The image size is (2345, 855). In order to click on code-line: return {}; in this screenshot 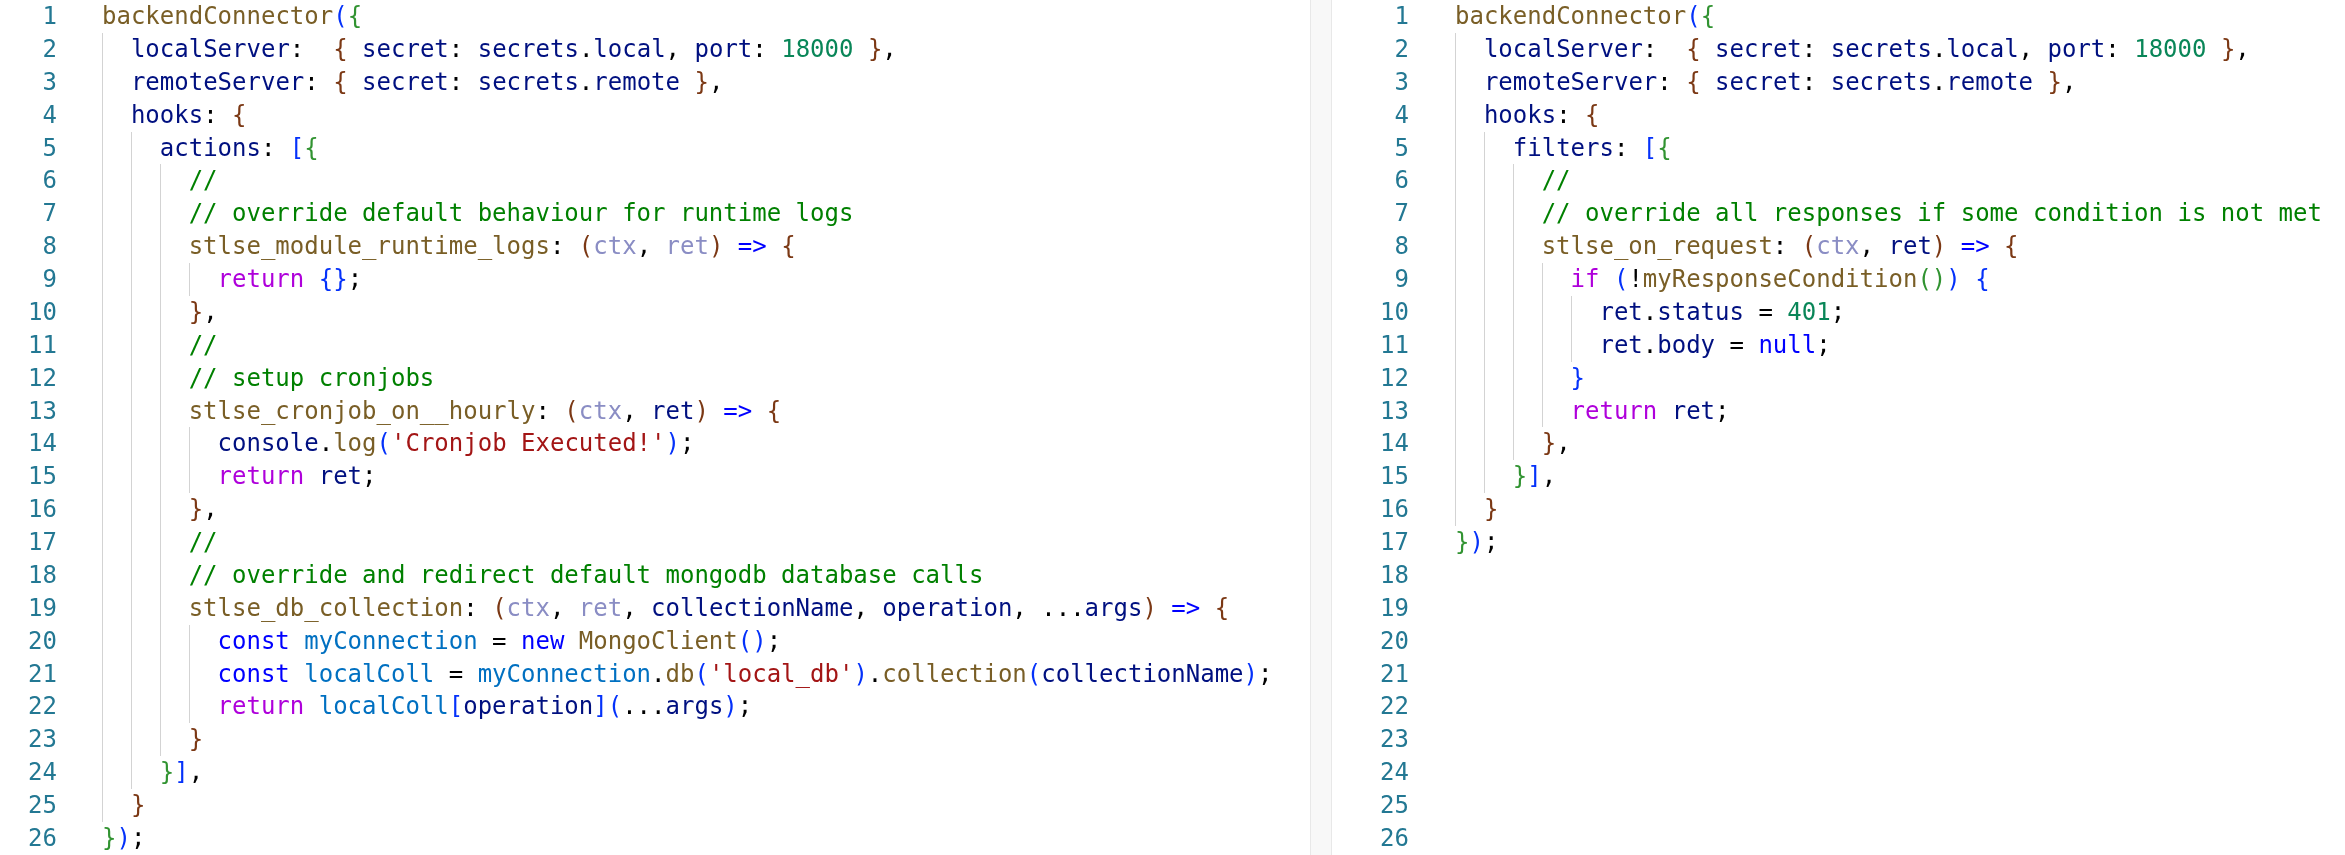, I will do `click(290, 279)`.